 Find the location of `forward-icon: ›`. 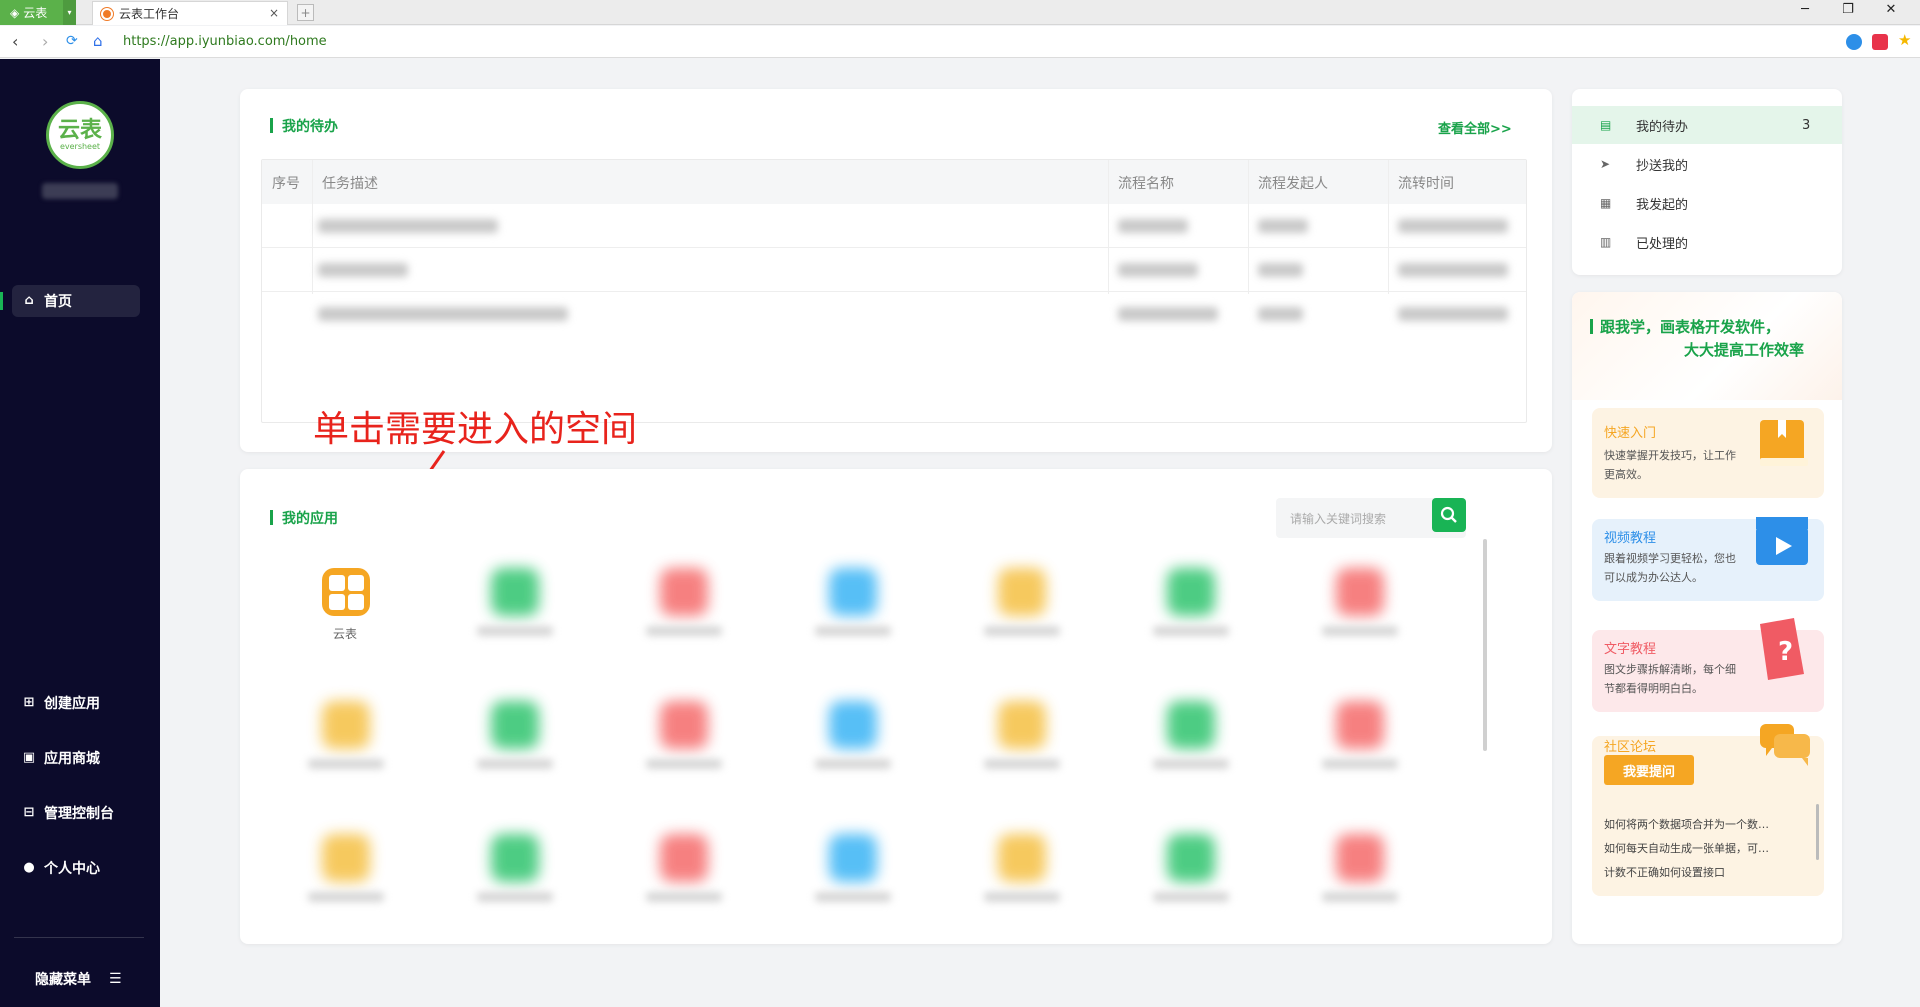

forward-icon: › is located at coordinates (45, 41).